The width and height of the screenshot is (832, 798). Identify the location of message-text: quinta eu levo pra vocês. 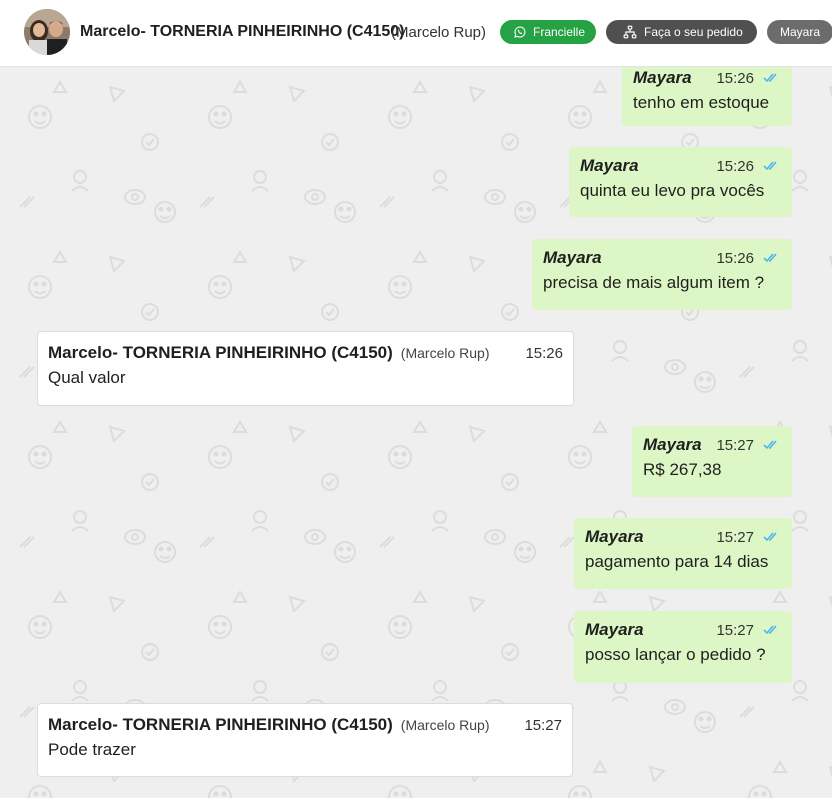
(672, 190).